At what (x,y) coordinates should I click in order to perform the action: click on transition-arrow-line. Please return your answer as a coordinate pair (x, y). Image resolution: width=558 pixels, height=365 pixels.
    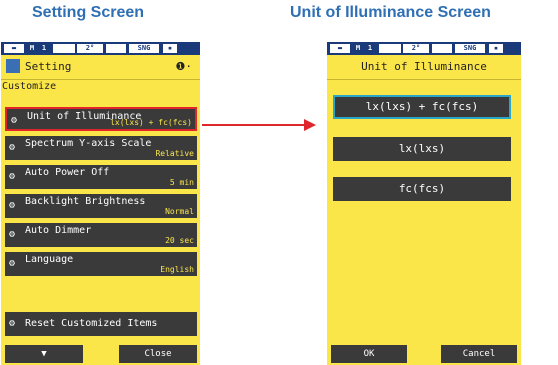
    Looking at the image, I should click on (254, 125).